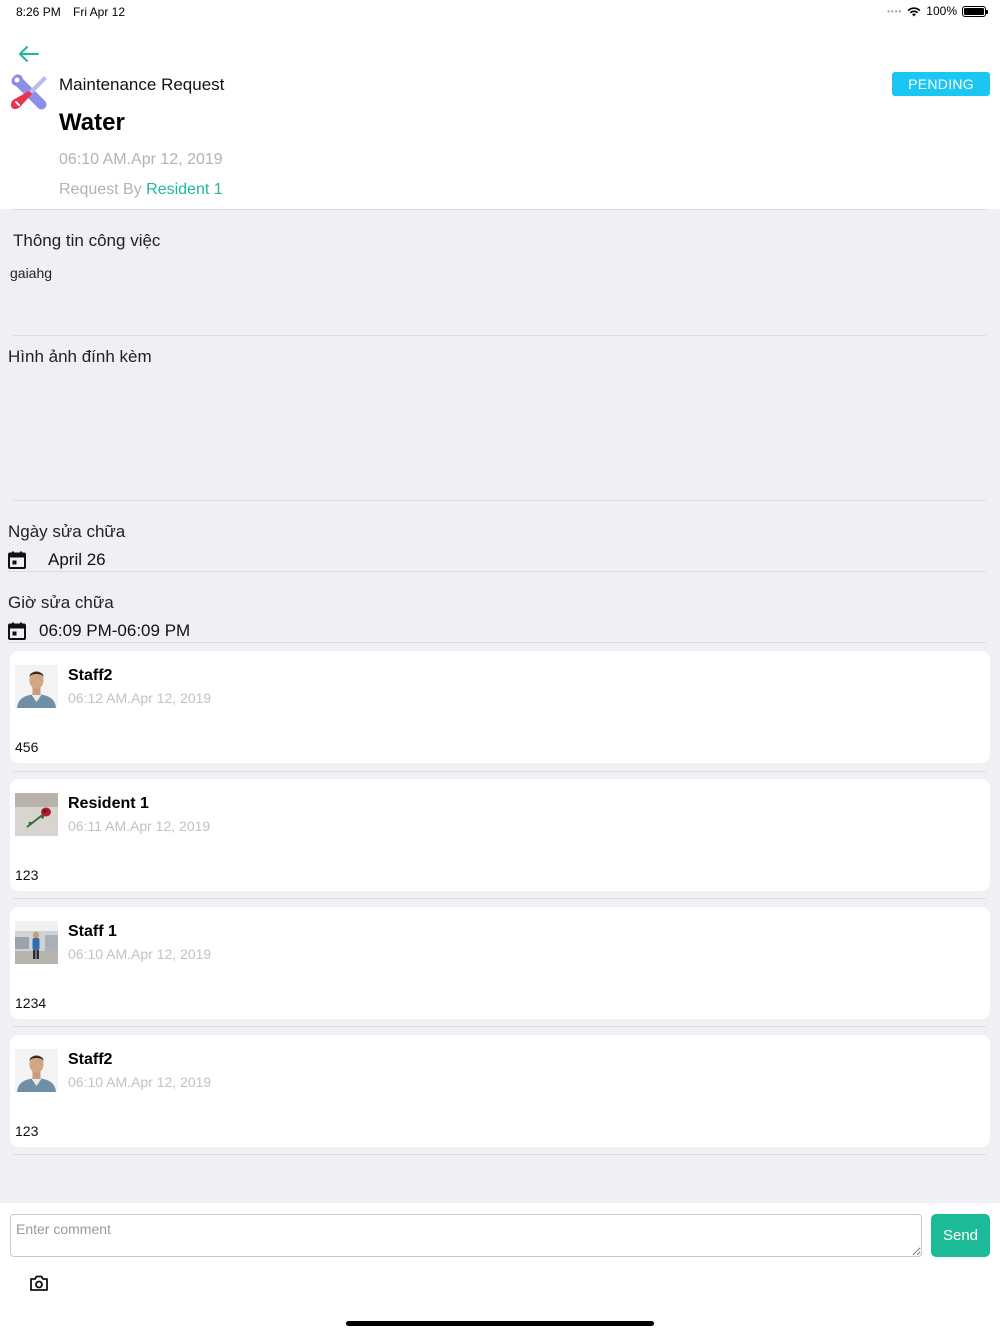 Image resolution: width=1000 pixels, height=1334 pixels. I want to click on status-time: 8:26 PM, so click(38, 12).